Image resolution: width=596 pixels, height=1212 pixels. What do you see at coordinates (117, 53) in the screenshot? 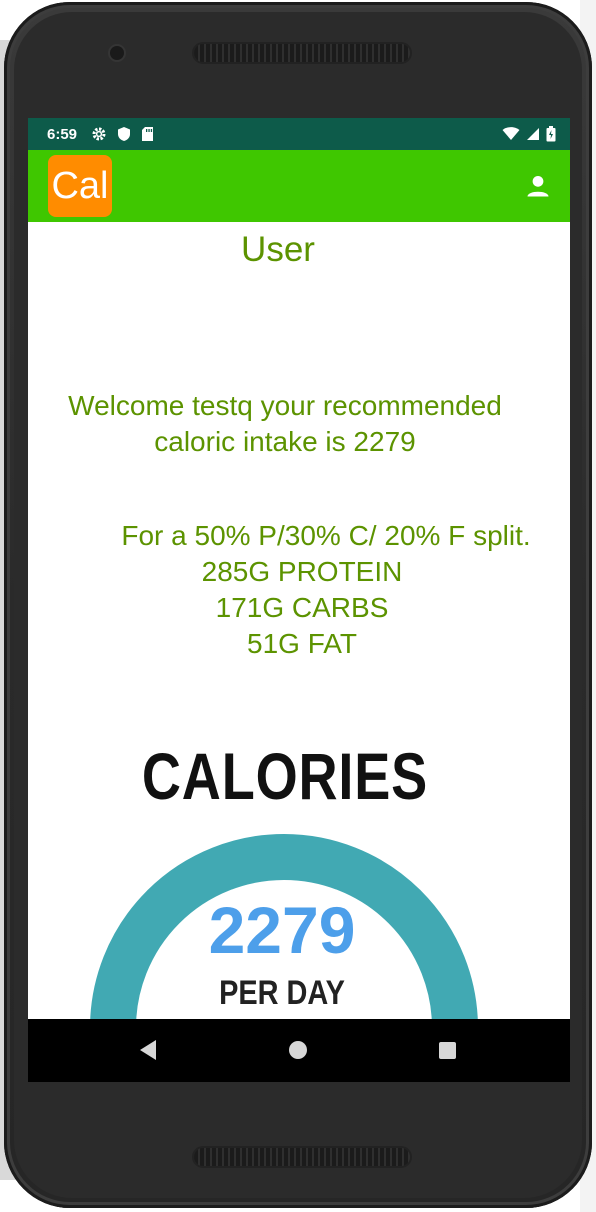
I see `front-camera` at bounding box center [117, 53].